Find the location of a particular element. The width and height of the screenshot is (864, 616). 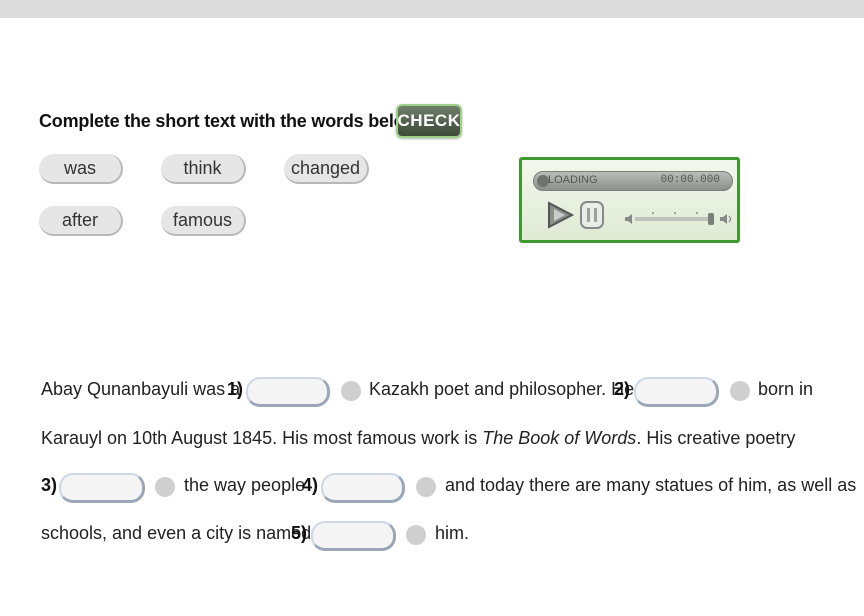

passage-text-4a: schools, and even a city is named is located at coordinates (176, 533).